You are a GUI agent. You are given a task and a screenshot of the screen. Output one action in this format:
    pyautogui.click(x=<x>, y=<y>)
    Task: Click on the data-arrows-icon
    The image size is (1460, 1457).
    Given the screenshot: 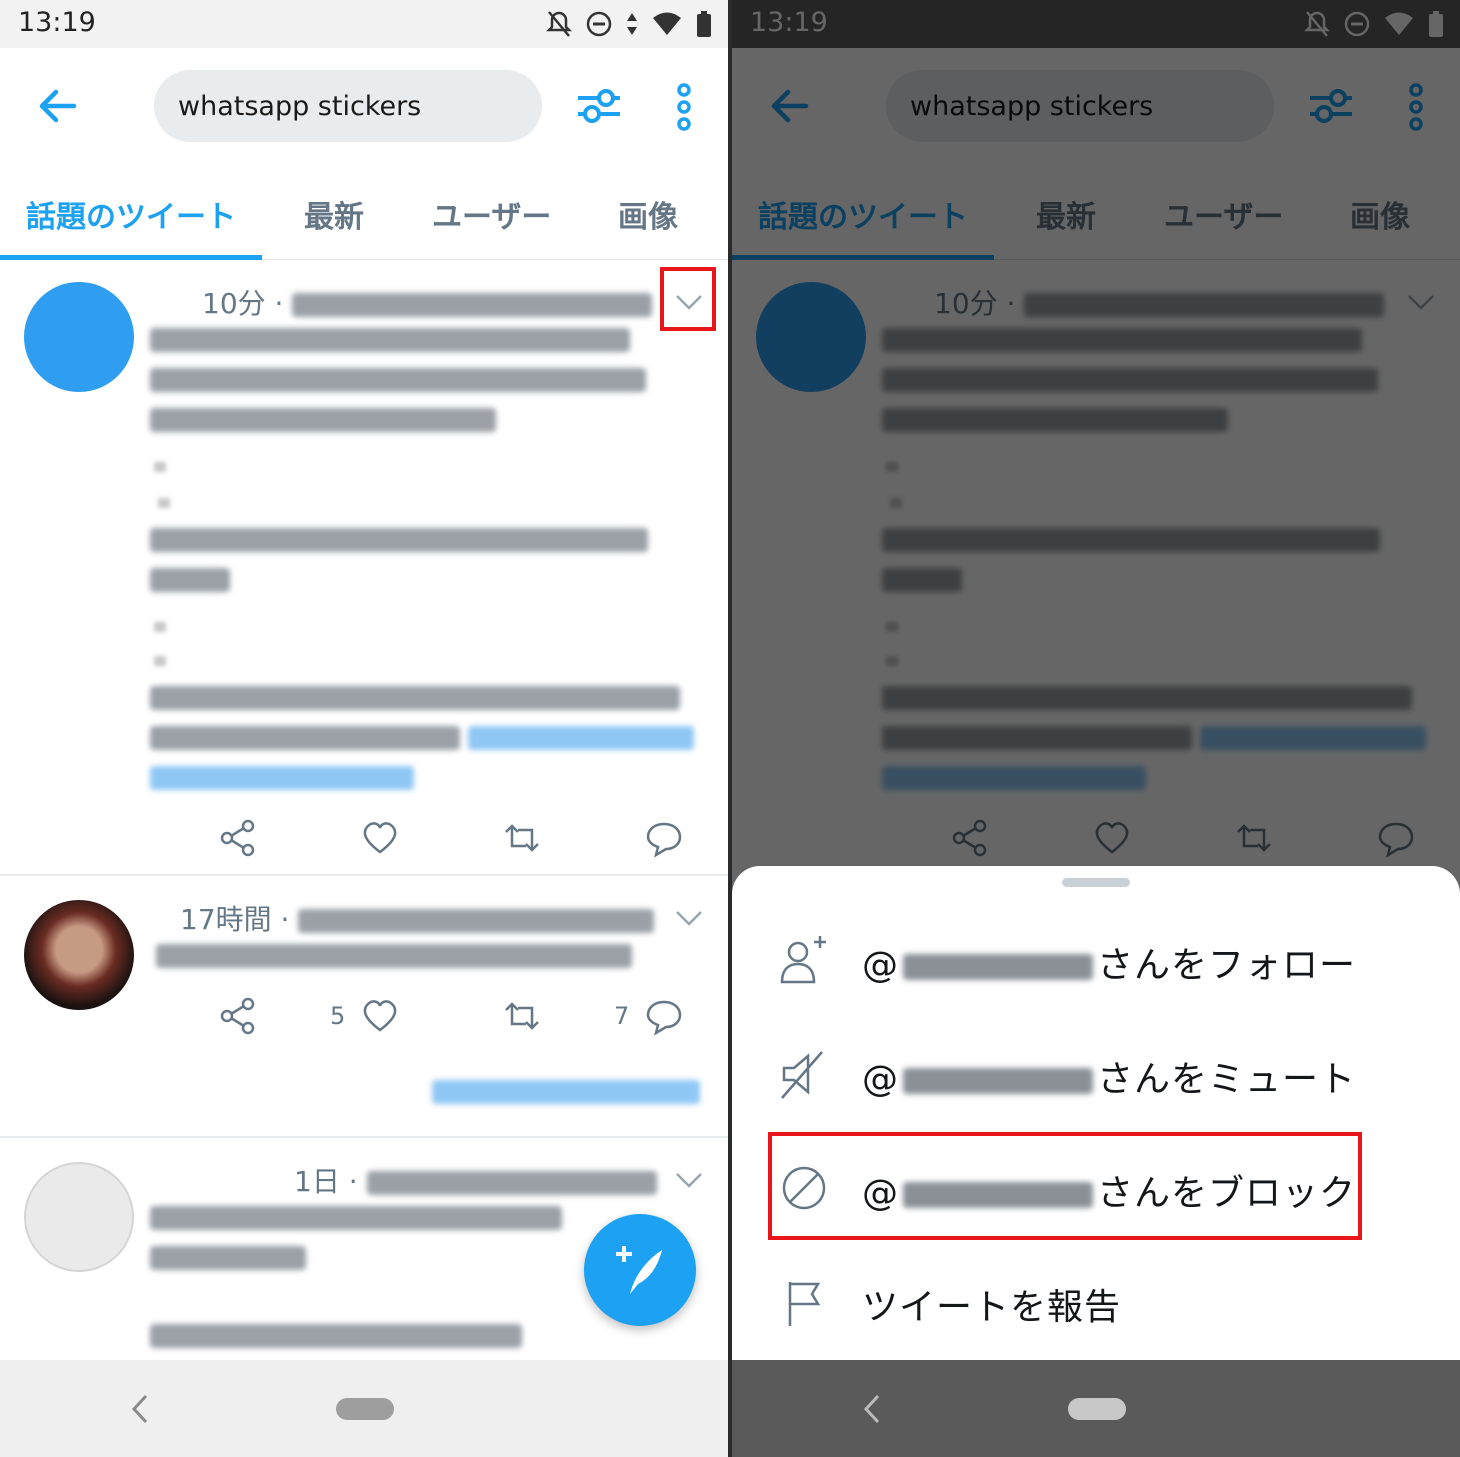 What is the action you would take?
    pyautogui.click(x=632, y=24)
    